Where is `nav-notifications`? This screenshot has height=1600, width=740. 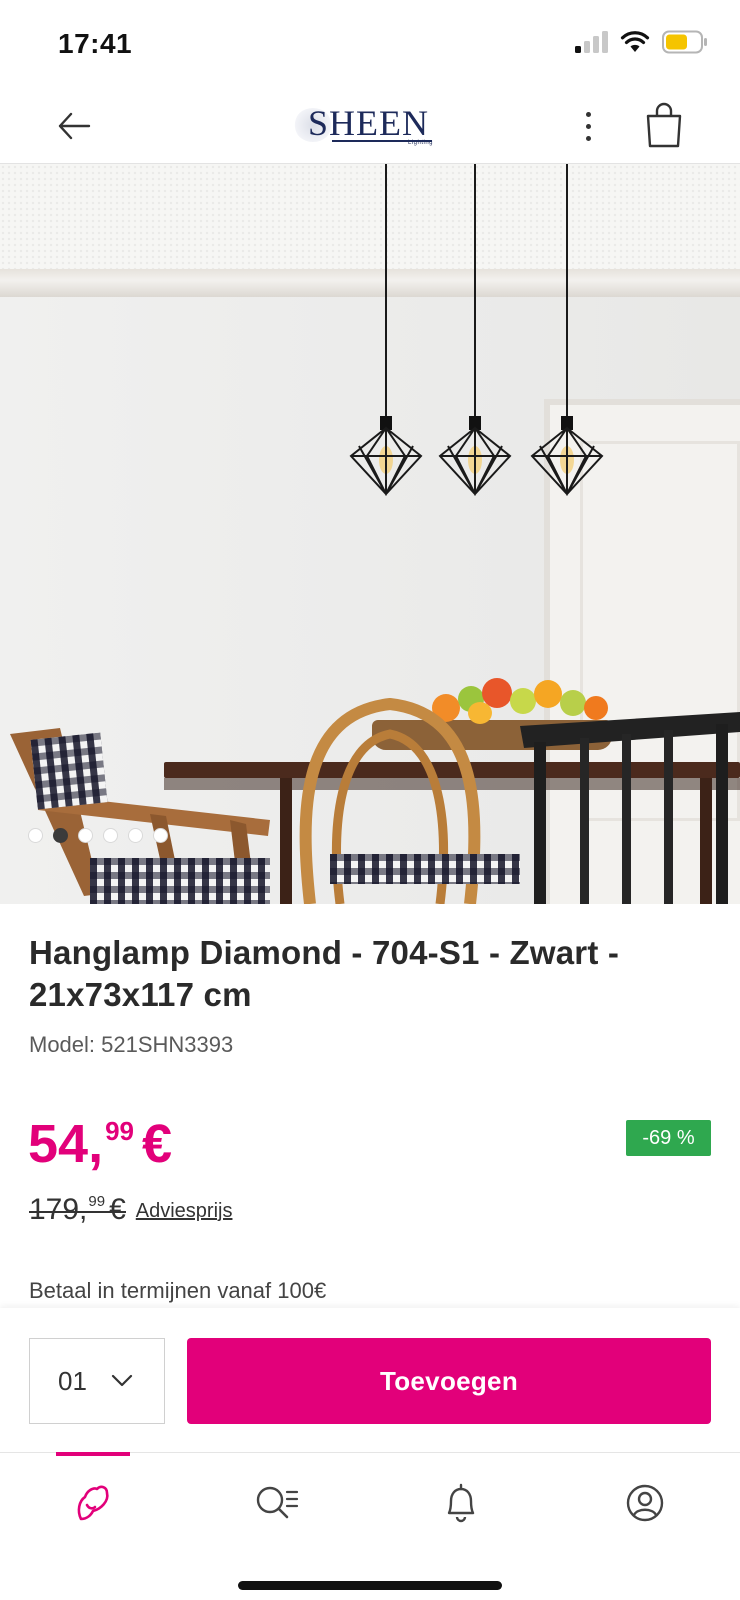 nav-notifications is located at coordinates (461, 1503).